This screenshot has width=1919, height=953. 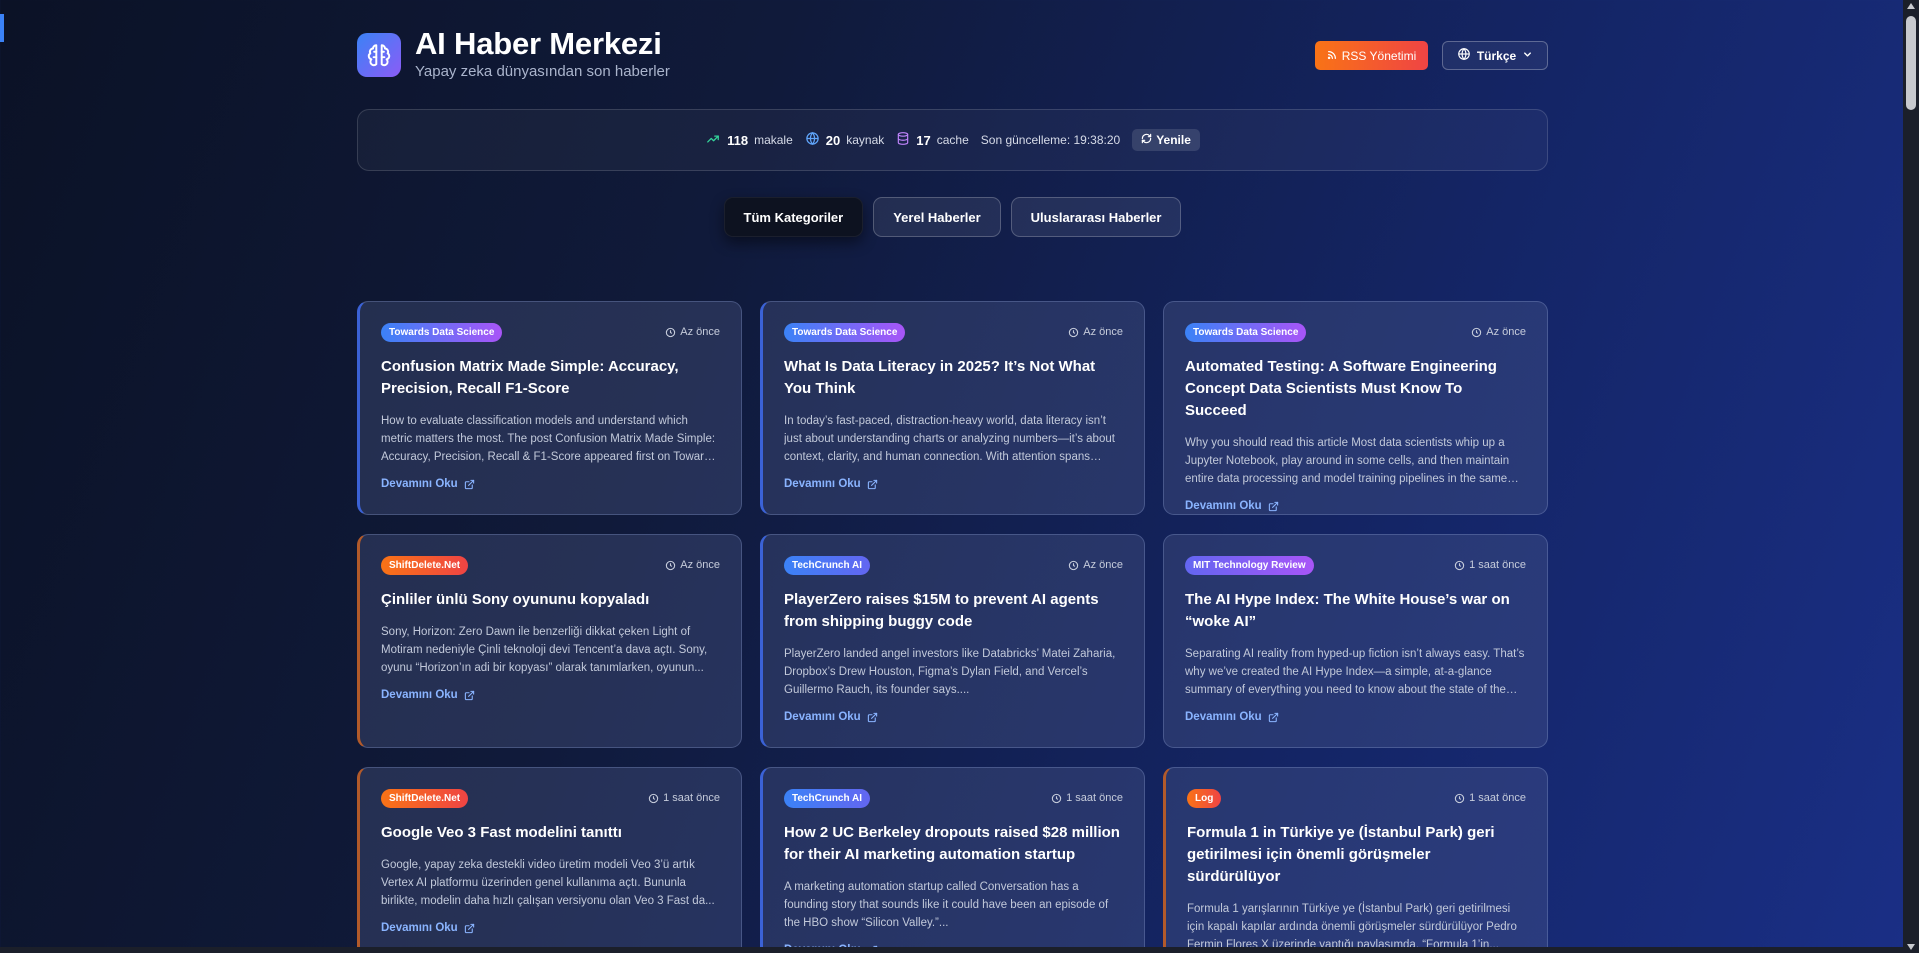 What do you see at coordinates (865, 140) in the screenshot?
I see `sources-label: kaynak` at bounding box center [865, 140].